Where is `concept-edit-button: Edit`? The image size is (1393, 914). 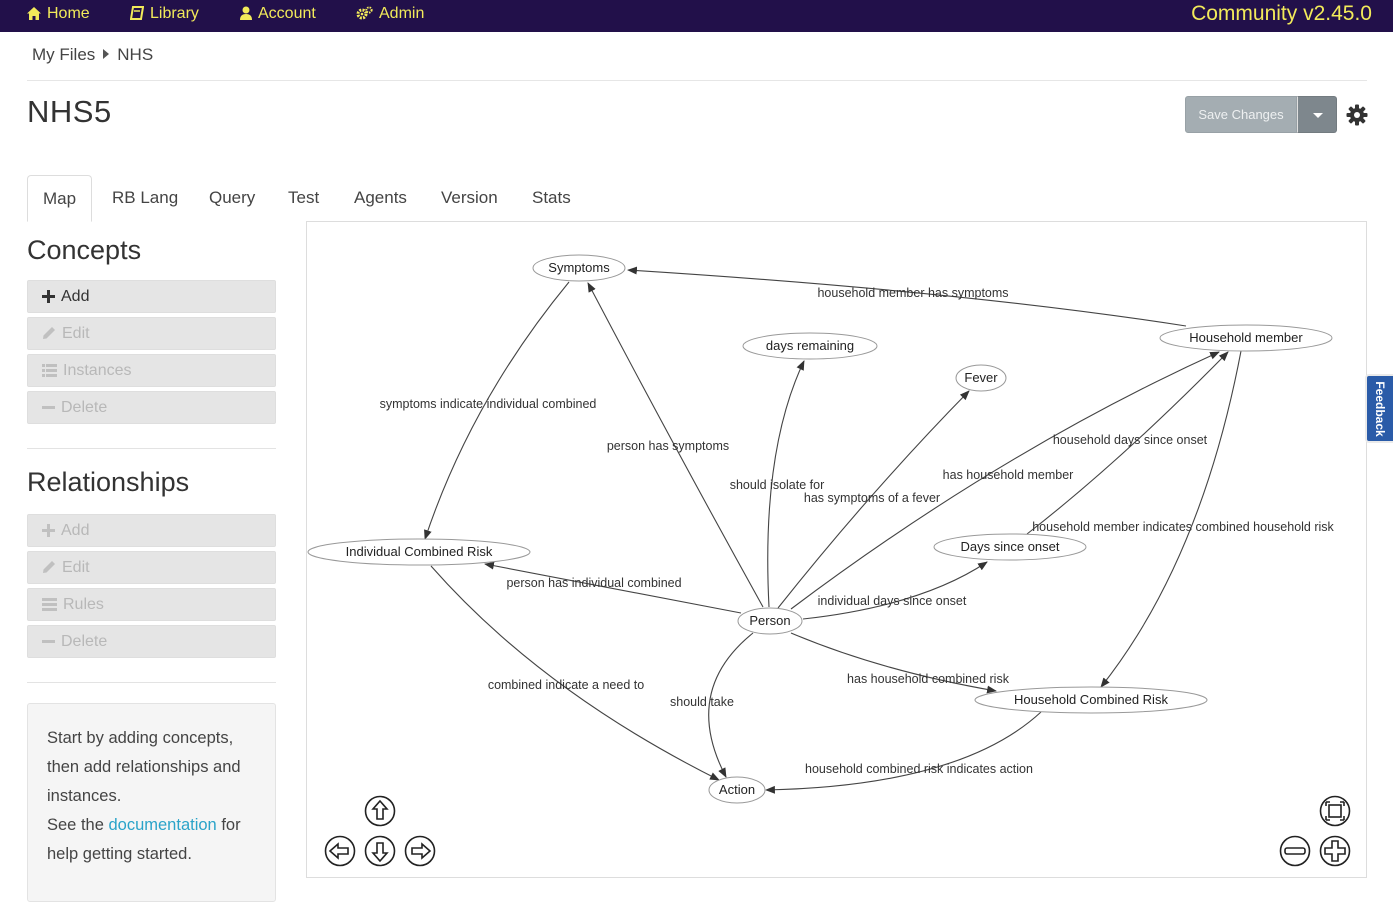
concept-edit-button: Edit is located at coordinates (151, 333).